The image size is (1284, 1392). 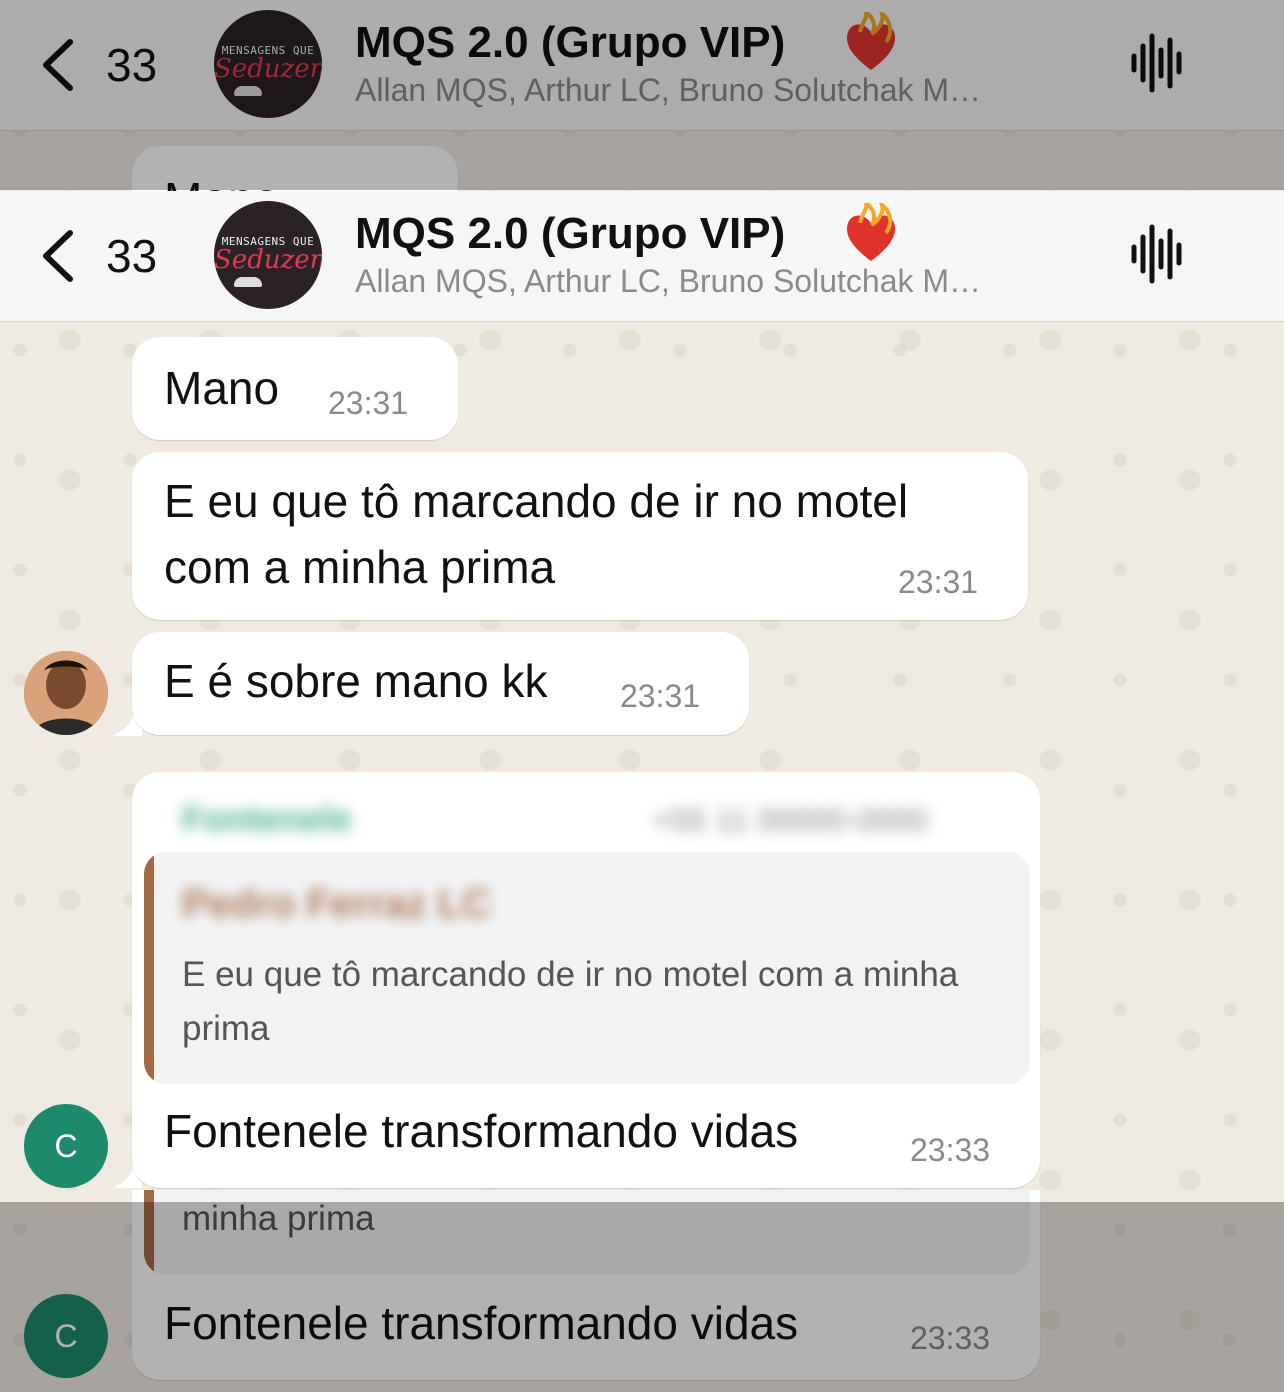 What do you see at coordinates (267, 819) in the screenshot?
I see `sender-name: Fontenele` at bounding box center [267, 819].